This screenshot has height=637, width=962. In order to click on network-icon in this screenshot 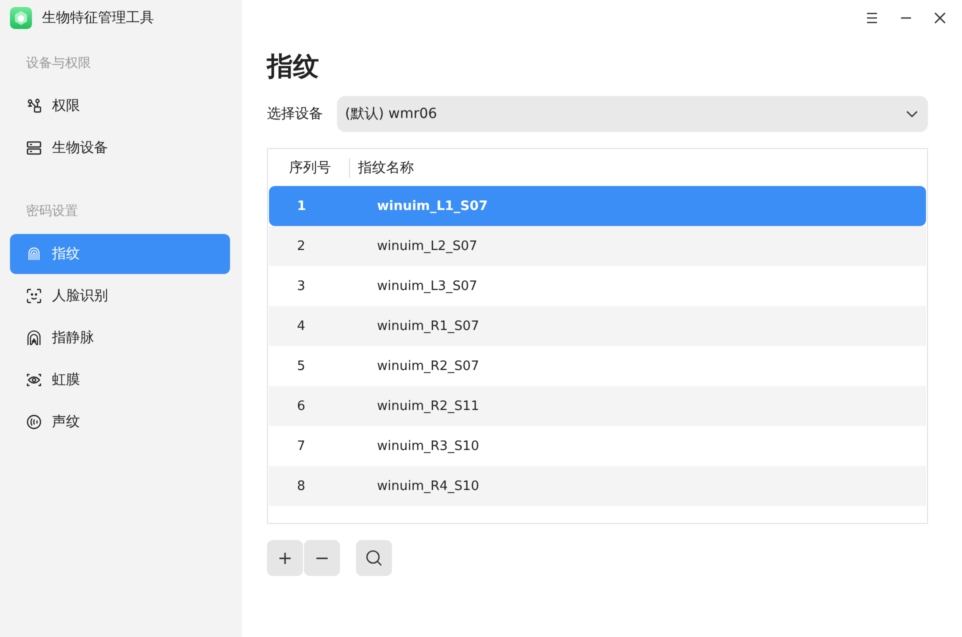, I will do `click(34, 106)`.